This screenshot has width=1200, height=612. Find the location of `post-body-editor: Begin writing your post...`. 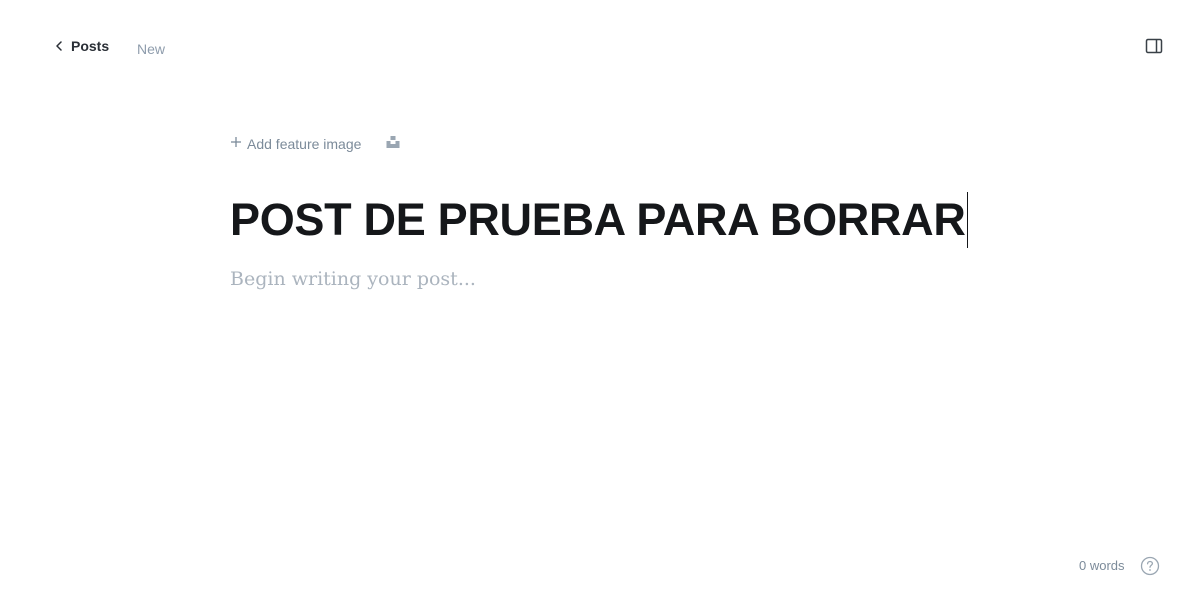

post-body-editor: Begin writing your post... is located at coordinates (610, 279).